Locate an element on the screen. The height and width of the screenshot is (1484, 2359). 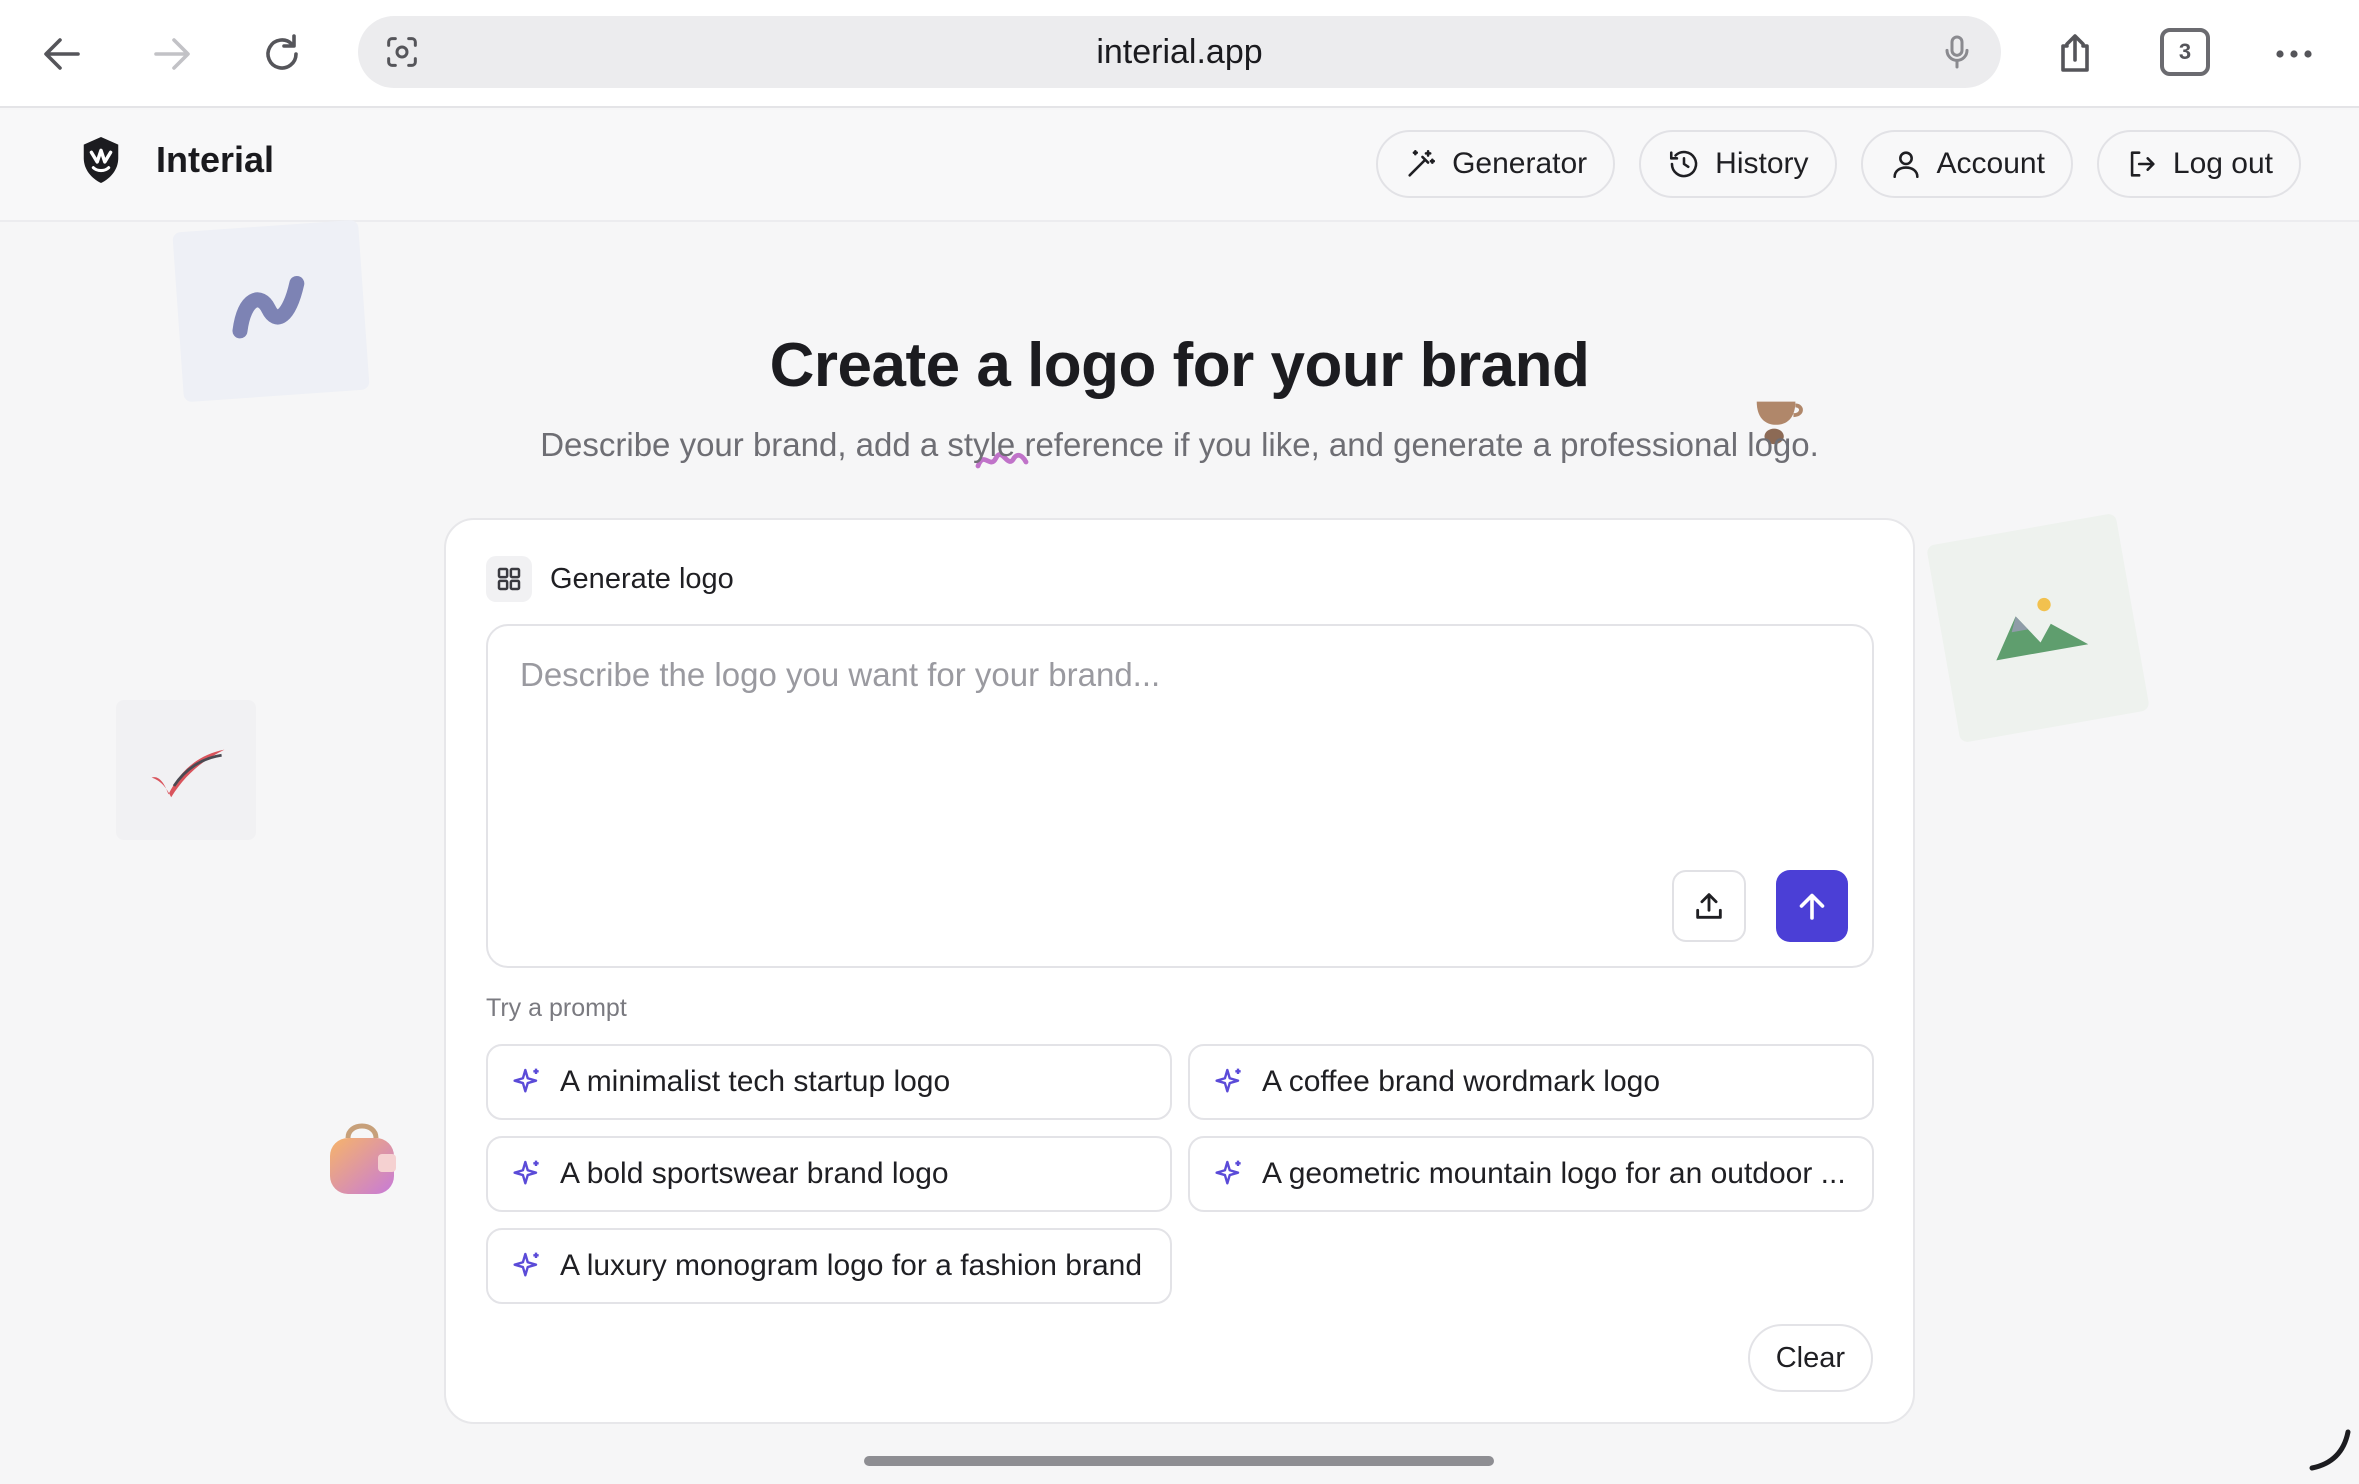
horizontal-scrollbar is located at coordinates (1179, 1461).